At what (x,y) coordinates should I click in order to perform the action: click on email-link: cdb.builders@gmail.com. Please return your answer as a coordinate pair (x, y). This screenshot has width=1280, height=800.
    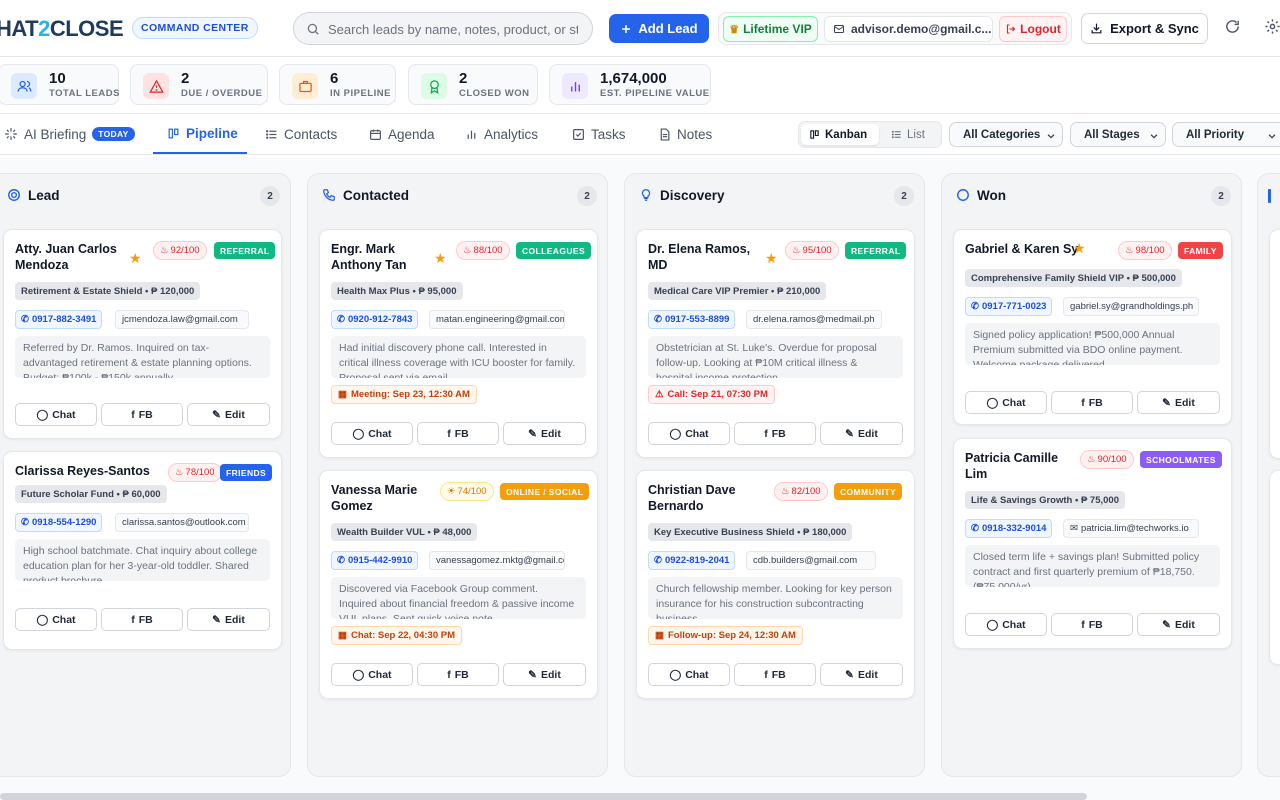
    Looking at the image, I should click on (811, 560).